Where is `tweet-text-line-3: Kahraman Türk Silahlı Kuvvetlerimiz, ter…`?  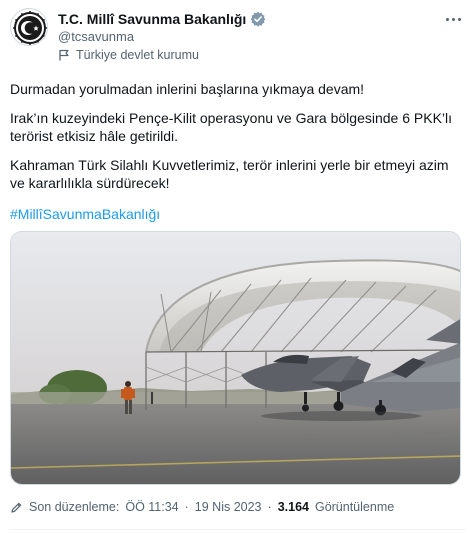
tweet-text-line-3: Kahraman Türk Silahlı Kuvvetlerimiz, ter… is located at coordinates (229, 174).